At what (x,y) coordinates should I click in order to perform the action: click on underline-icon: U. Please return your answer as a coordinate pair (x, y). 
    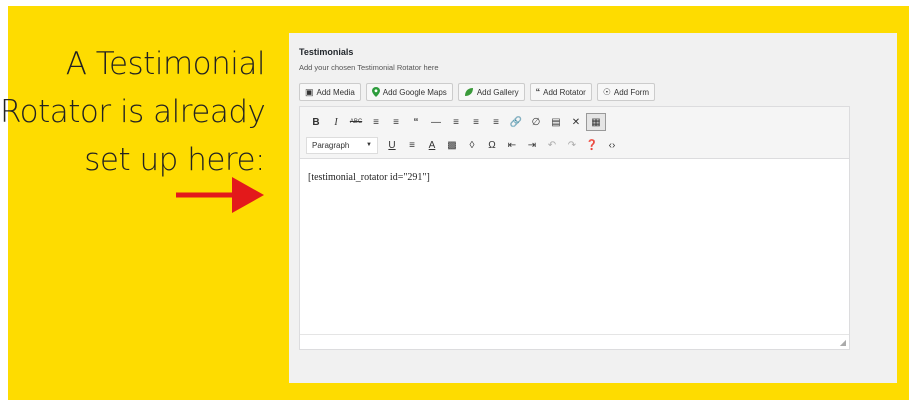
    Looking at the image, I should click on (392, 145).